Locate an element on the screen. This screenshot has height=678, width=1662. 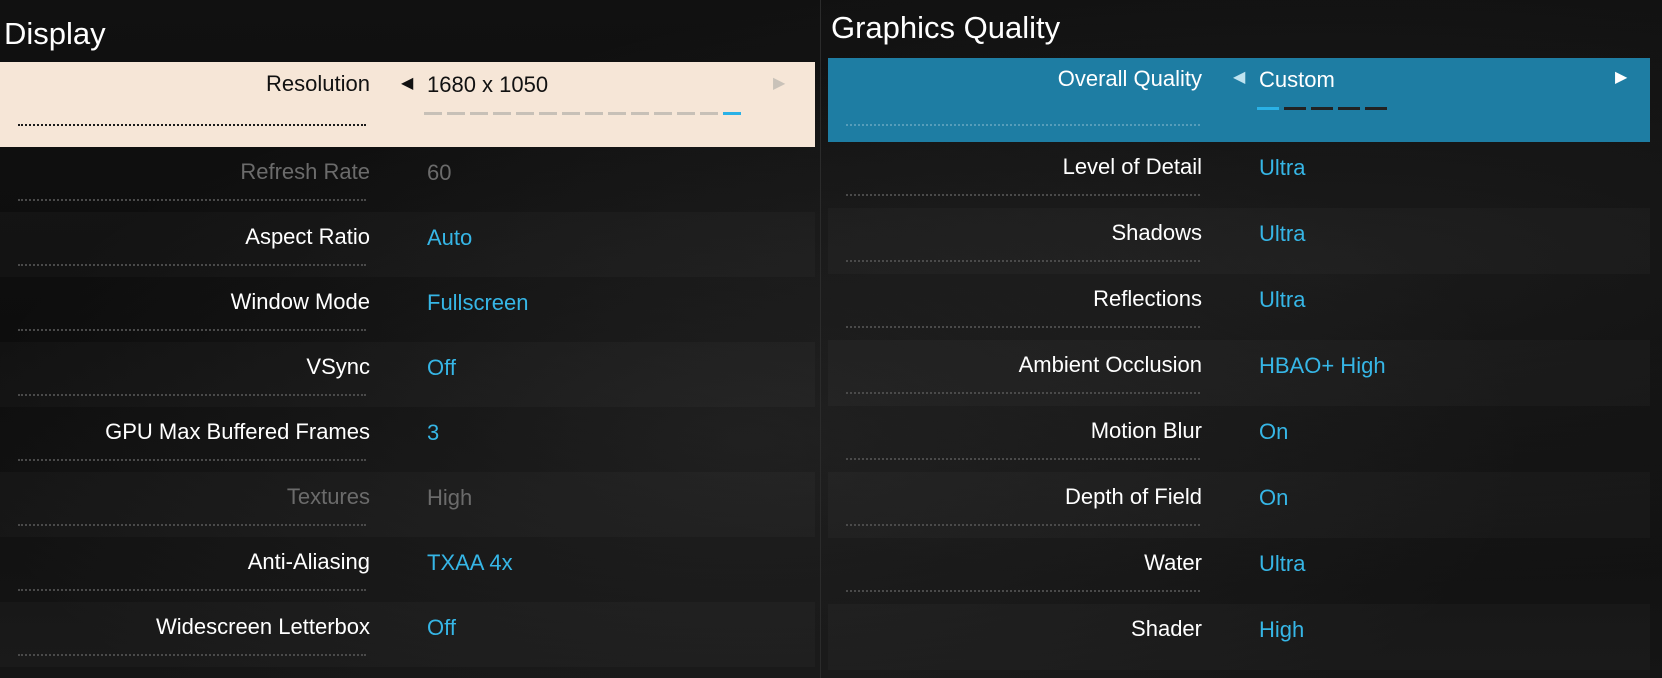
setting-label: Textures is located at coordinates (328, 496).